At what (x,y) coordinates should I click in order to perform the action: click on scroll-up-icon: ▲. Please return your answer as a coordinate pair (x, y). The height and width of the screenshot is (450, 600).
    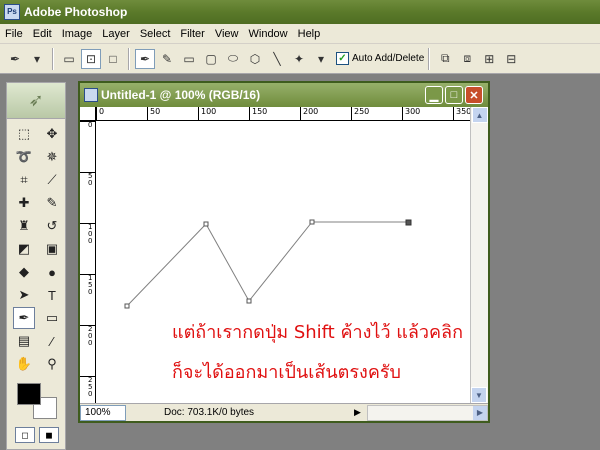
    Looking at the image, I should click on (479, 115).